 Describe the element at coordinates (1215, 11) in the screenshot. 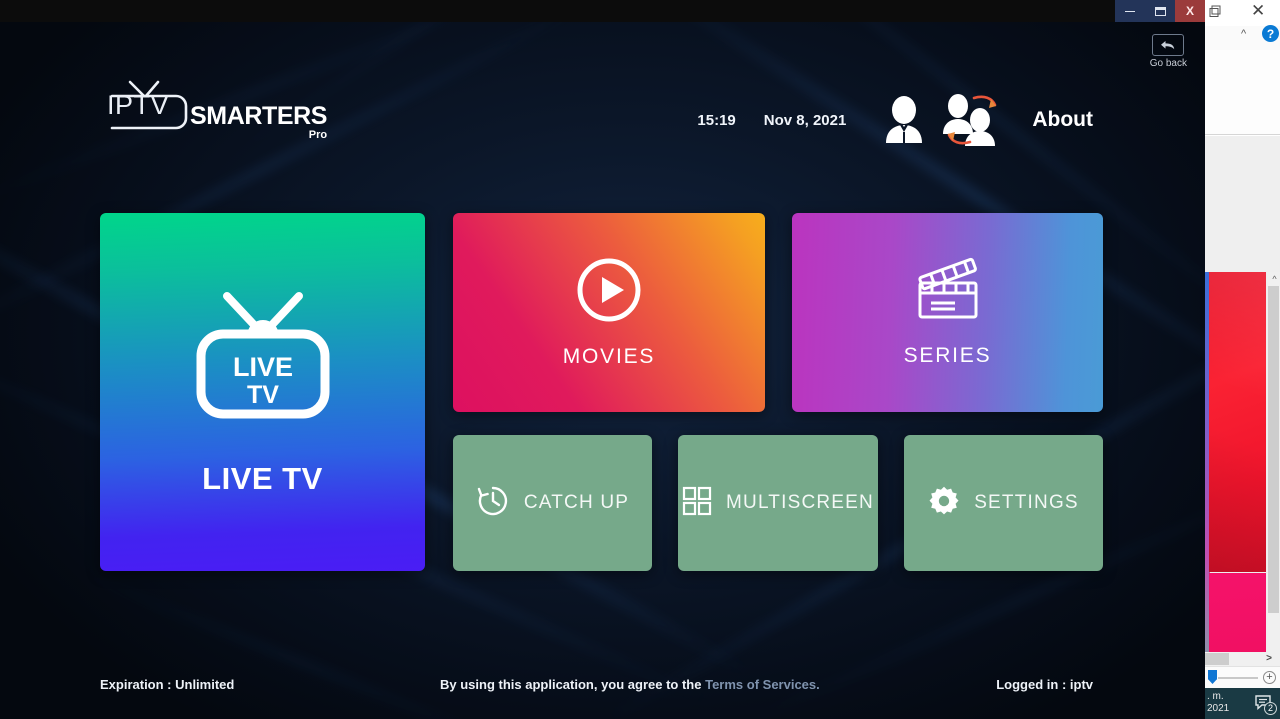

I see `restore-window-icon` at that location.